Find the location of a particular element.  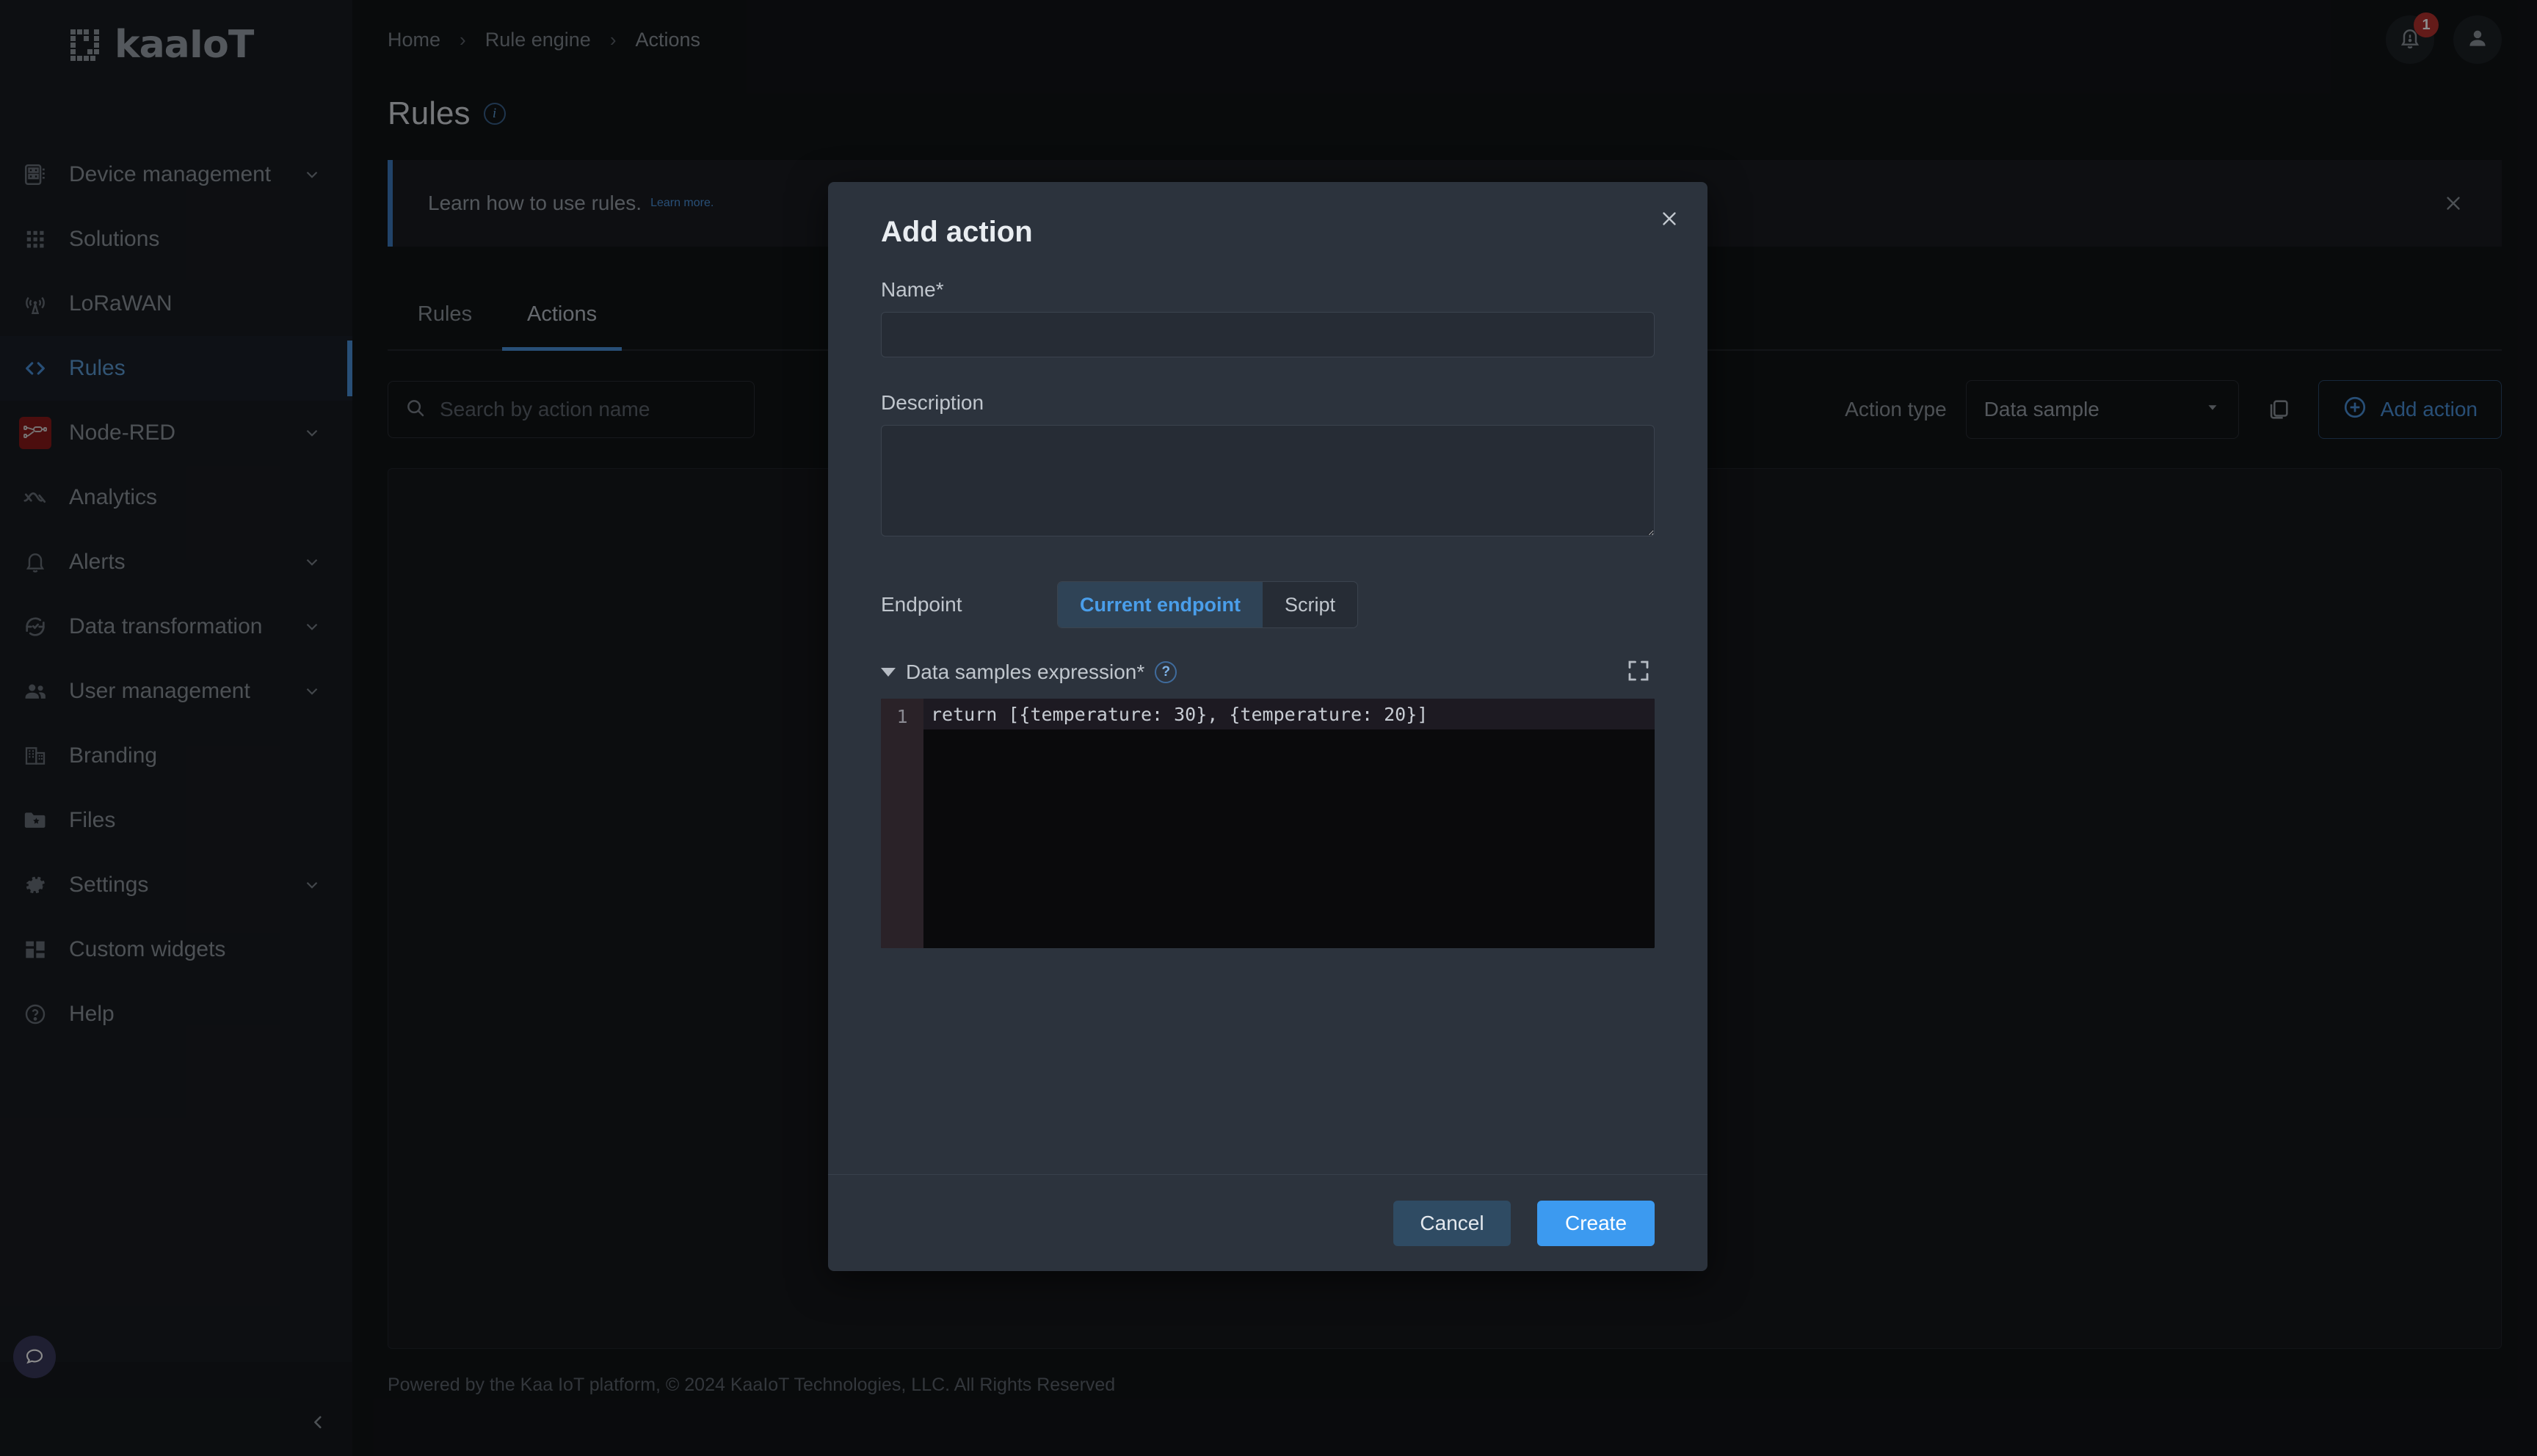

close-icon is located at coordinates (1669, 219).